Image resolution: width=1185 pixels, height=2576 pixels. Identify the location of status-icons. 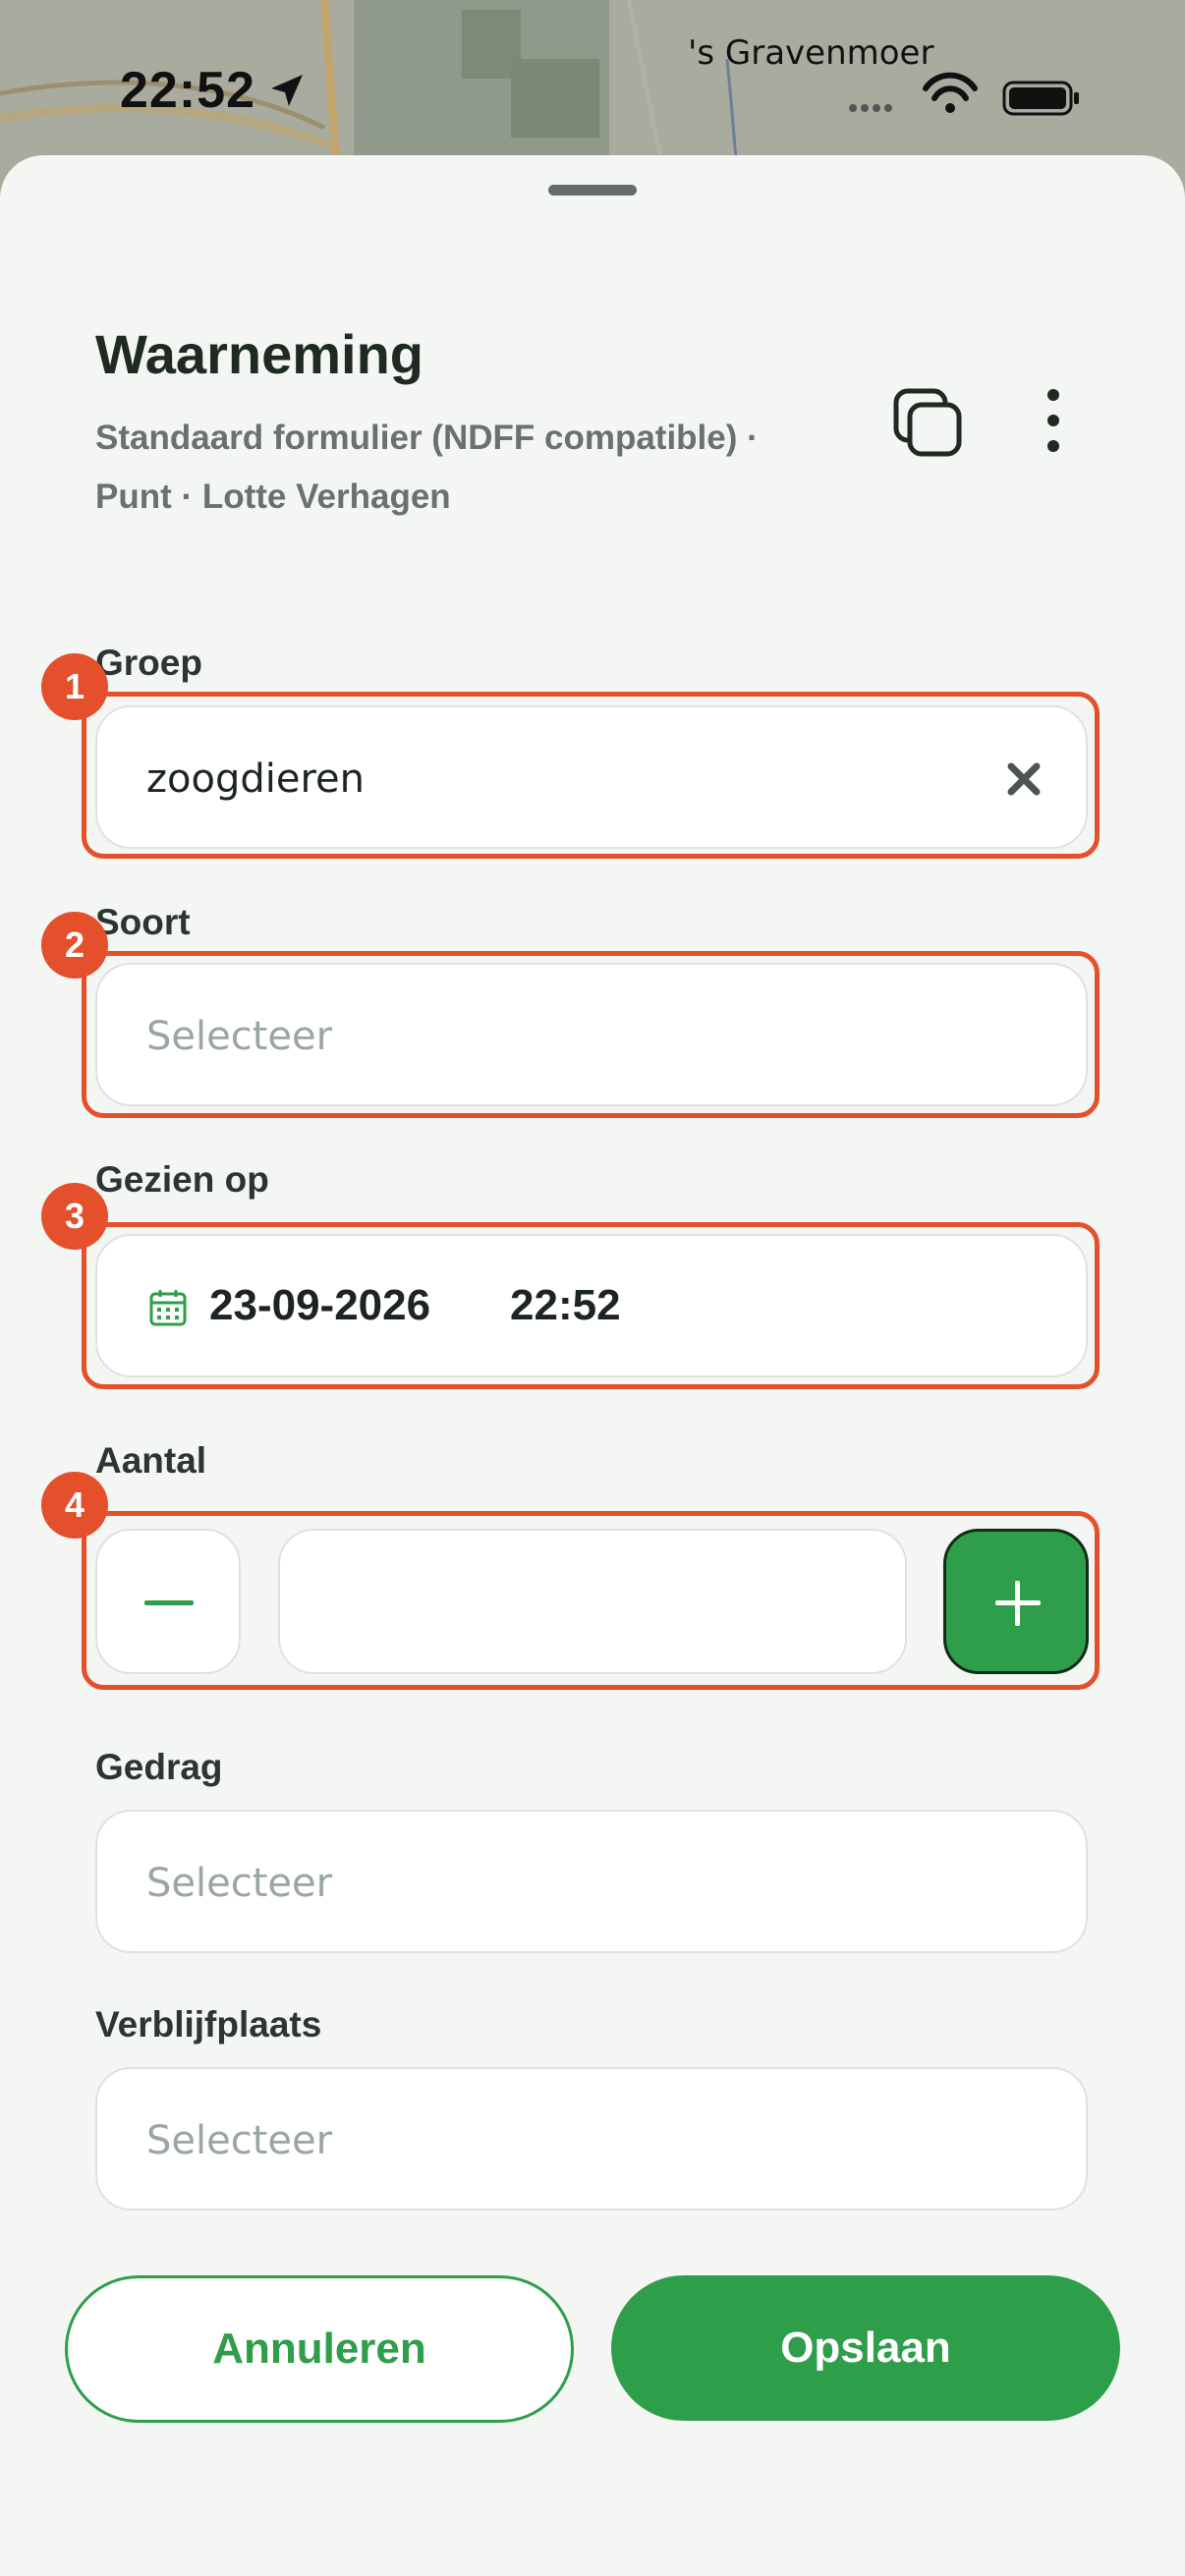
(964, 94).